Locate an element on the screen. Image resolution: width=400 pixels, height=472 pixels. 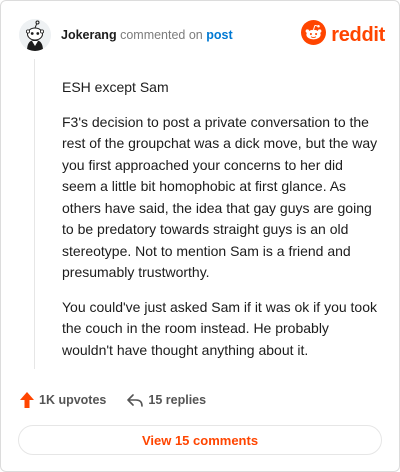
upvote-count: 1K upvotes is located at coordinates (73, 400).